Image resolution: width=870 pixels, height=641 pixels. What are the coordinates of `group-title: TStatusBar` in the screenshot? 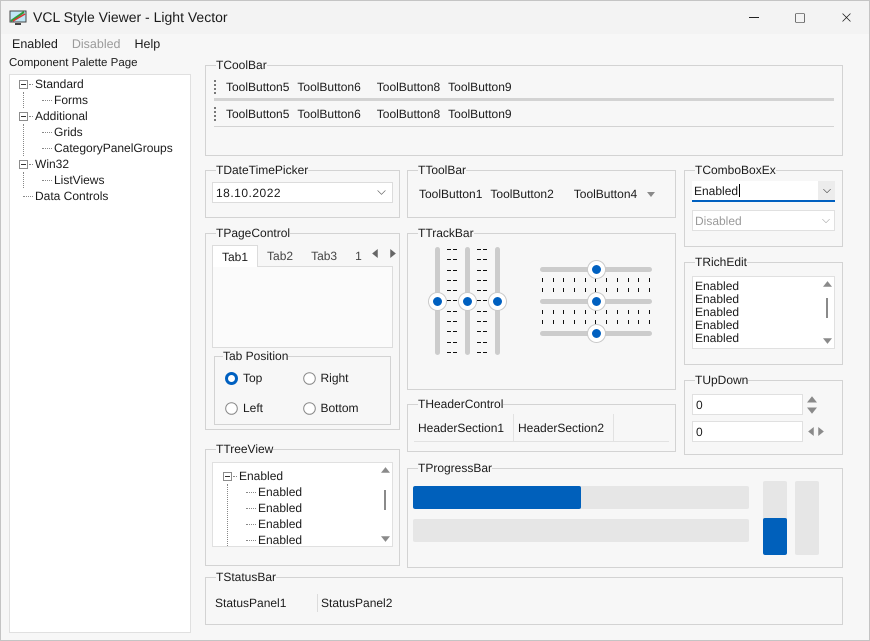 It's located at (246, 577).